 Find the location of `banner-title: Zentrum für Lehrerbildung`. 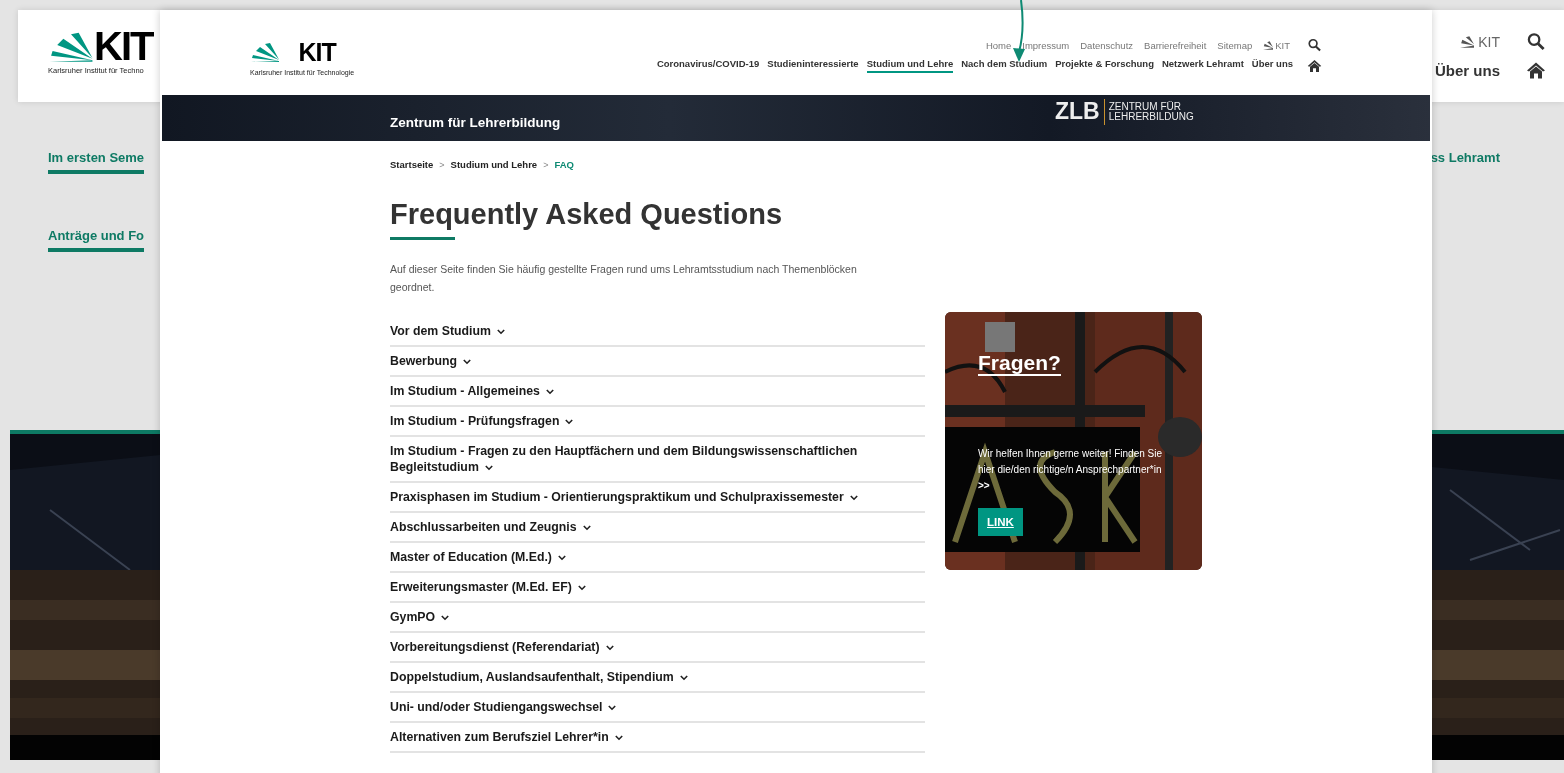

banner-title: Zentrum für Lehrerbildung is located at coordinates (475, 122).